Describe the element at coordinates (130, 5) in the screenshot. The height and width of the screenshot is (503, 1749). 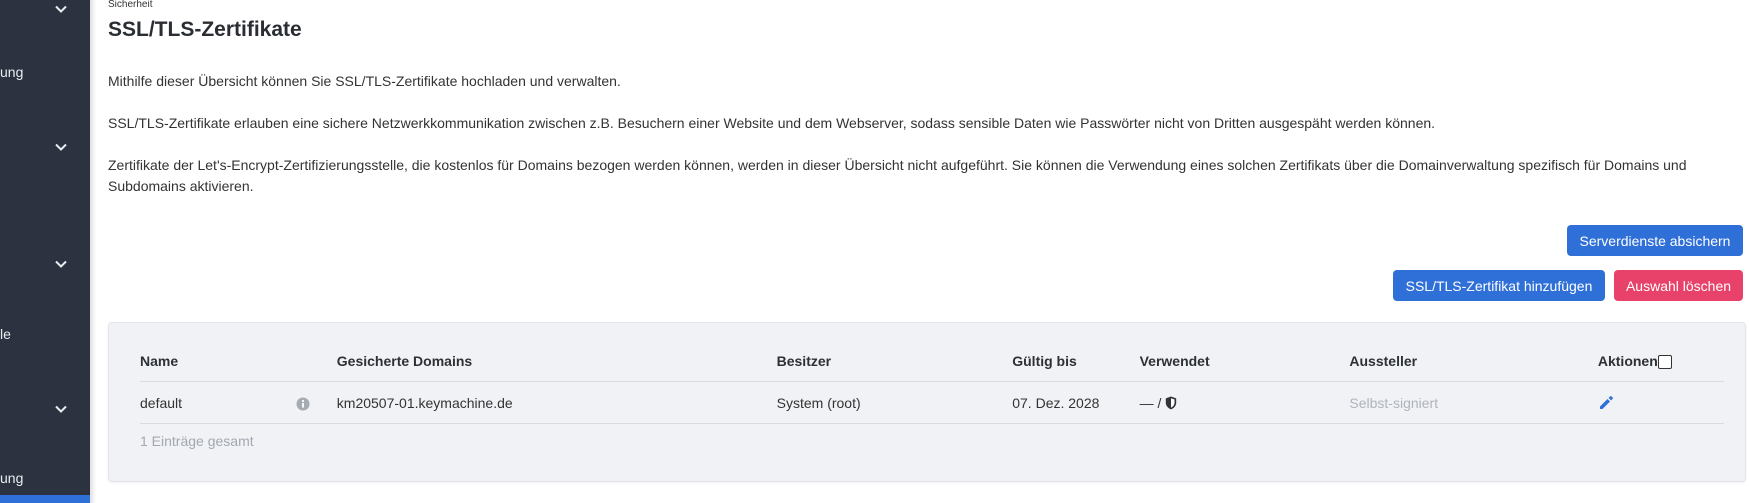
I see `breadcrumb: Sicherheit` at that location.